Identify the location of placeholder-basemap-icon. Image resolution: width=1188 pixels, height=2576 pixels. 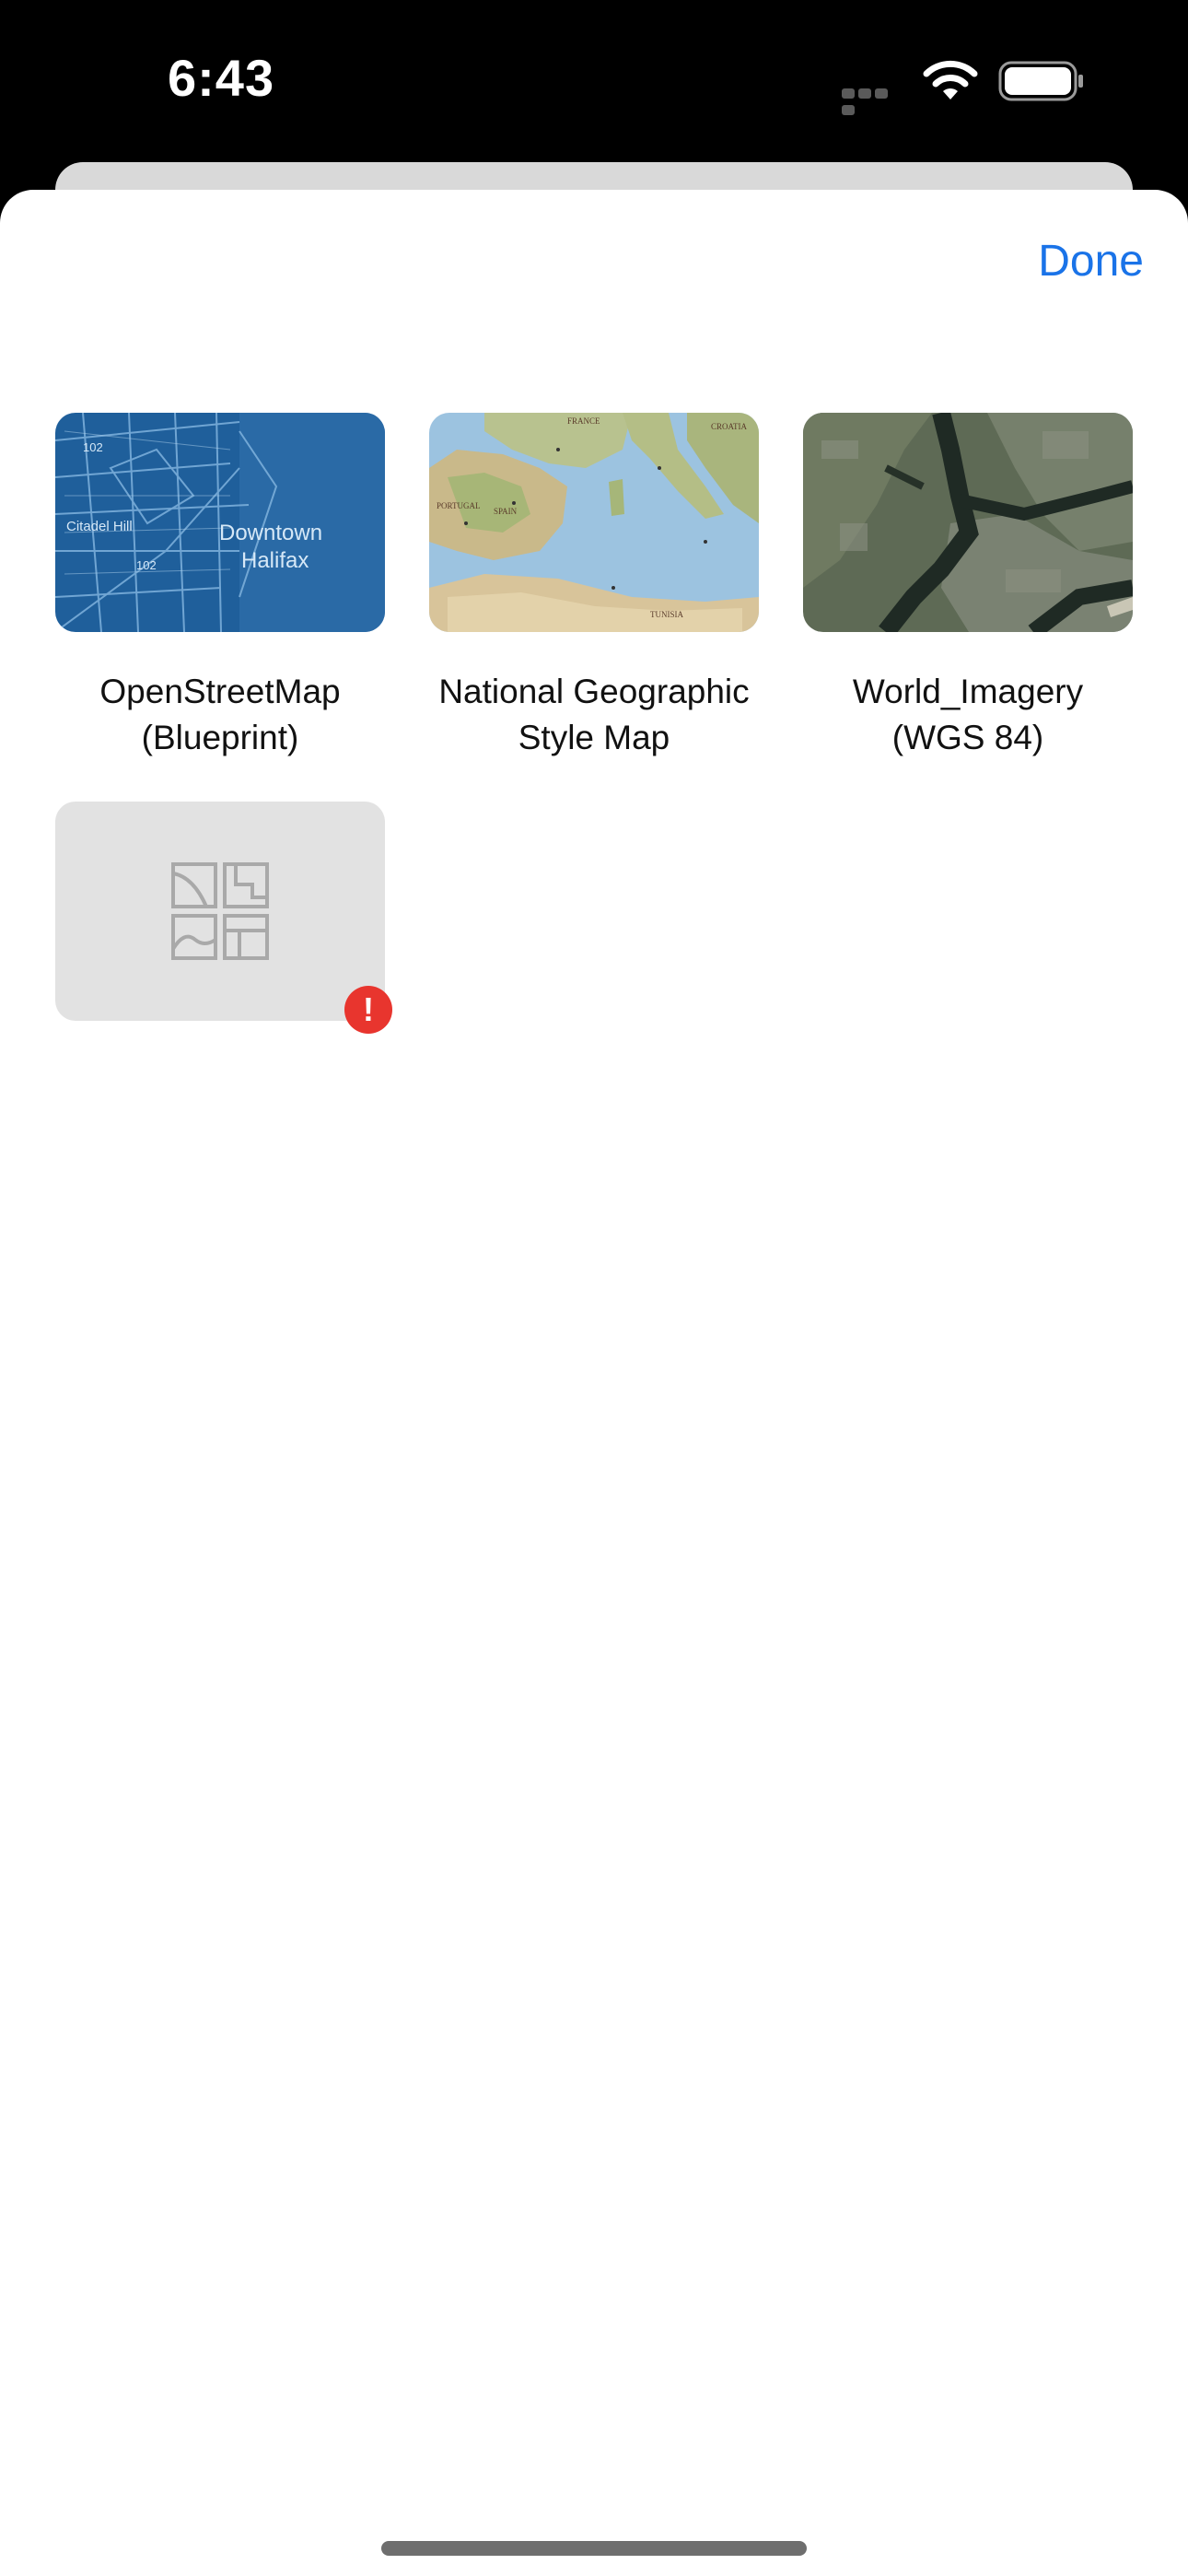
(220, 911).